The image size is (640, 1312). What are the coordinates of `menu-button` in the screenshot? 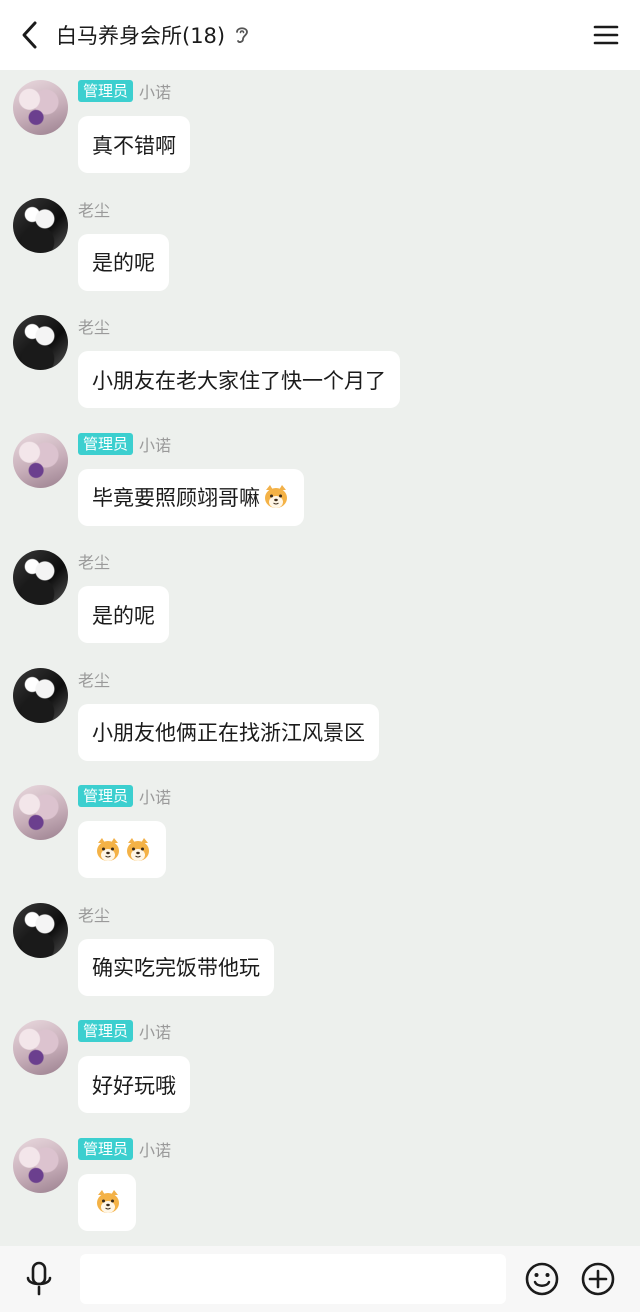 It's located at (606, 35).